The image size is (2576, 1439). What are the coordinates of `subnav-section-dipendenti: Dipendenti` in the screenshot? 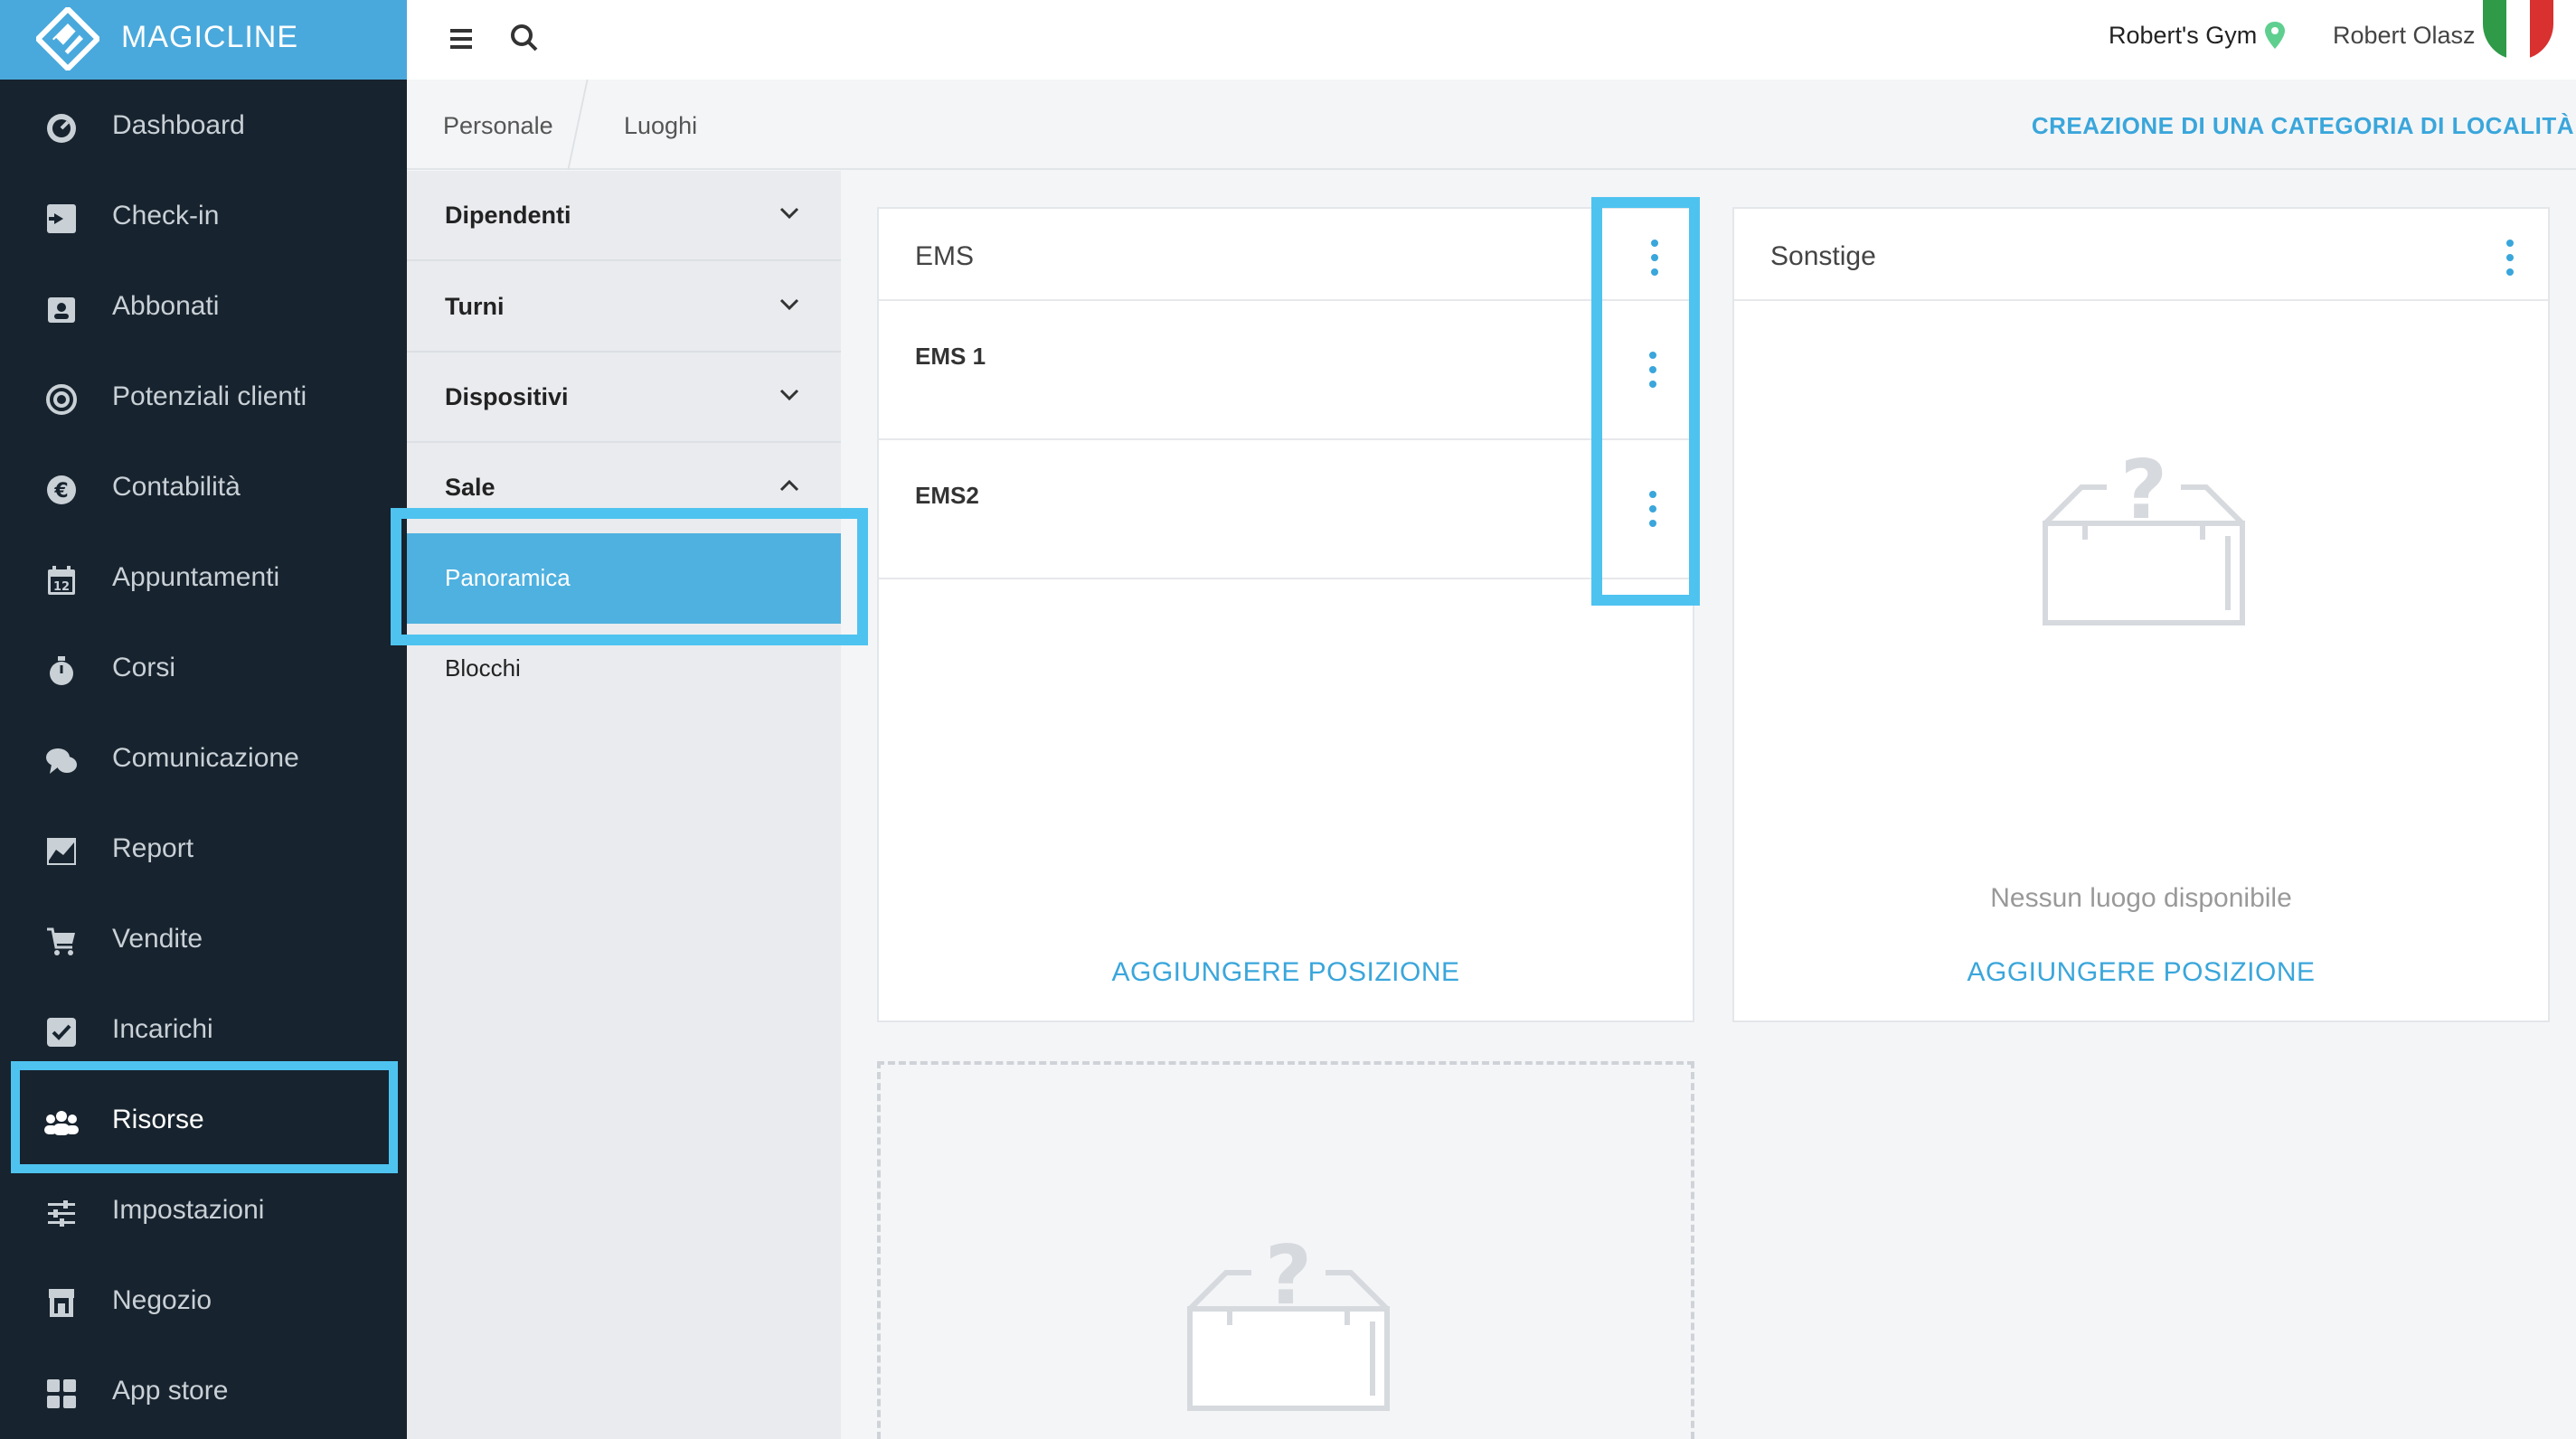 It's located at (624, 216).